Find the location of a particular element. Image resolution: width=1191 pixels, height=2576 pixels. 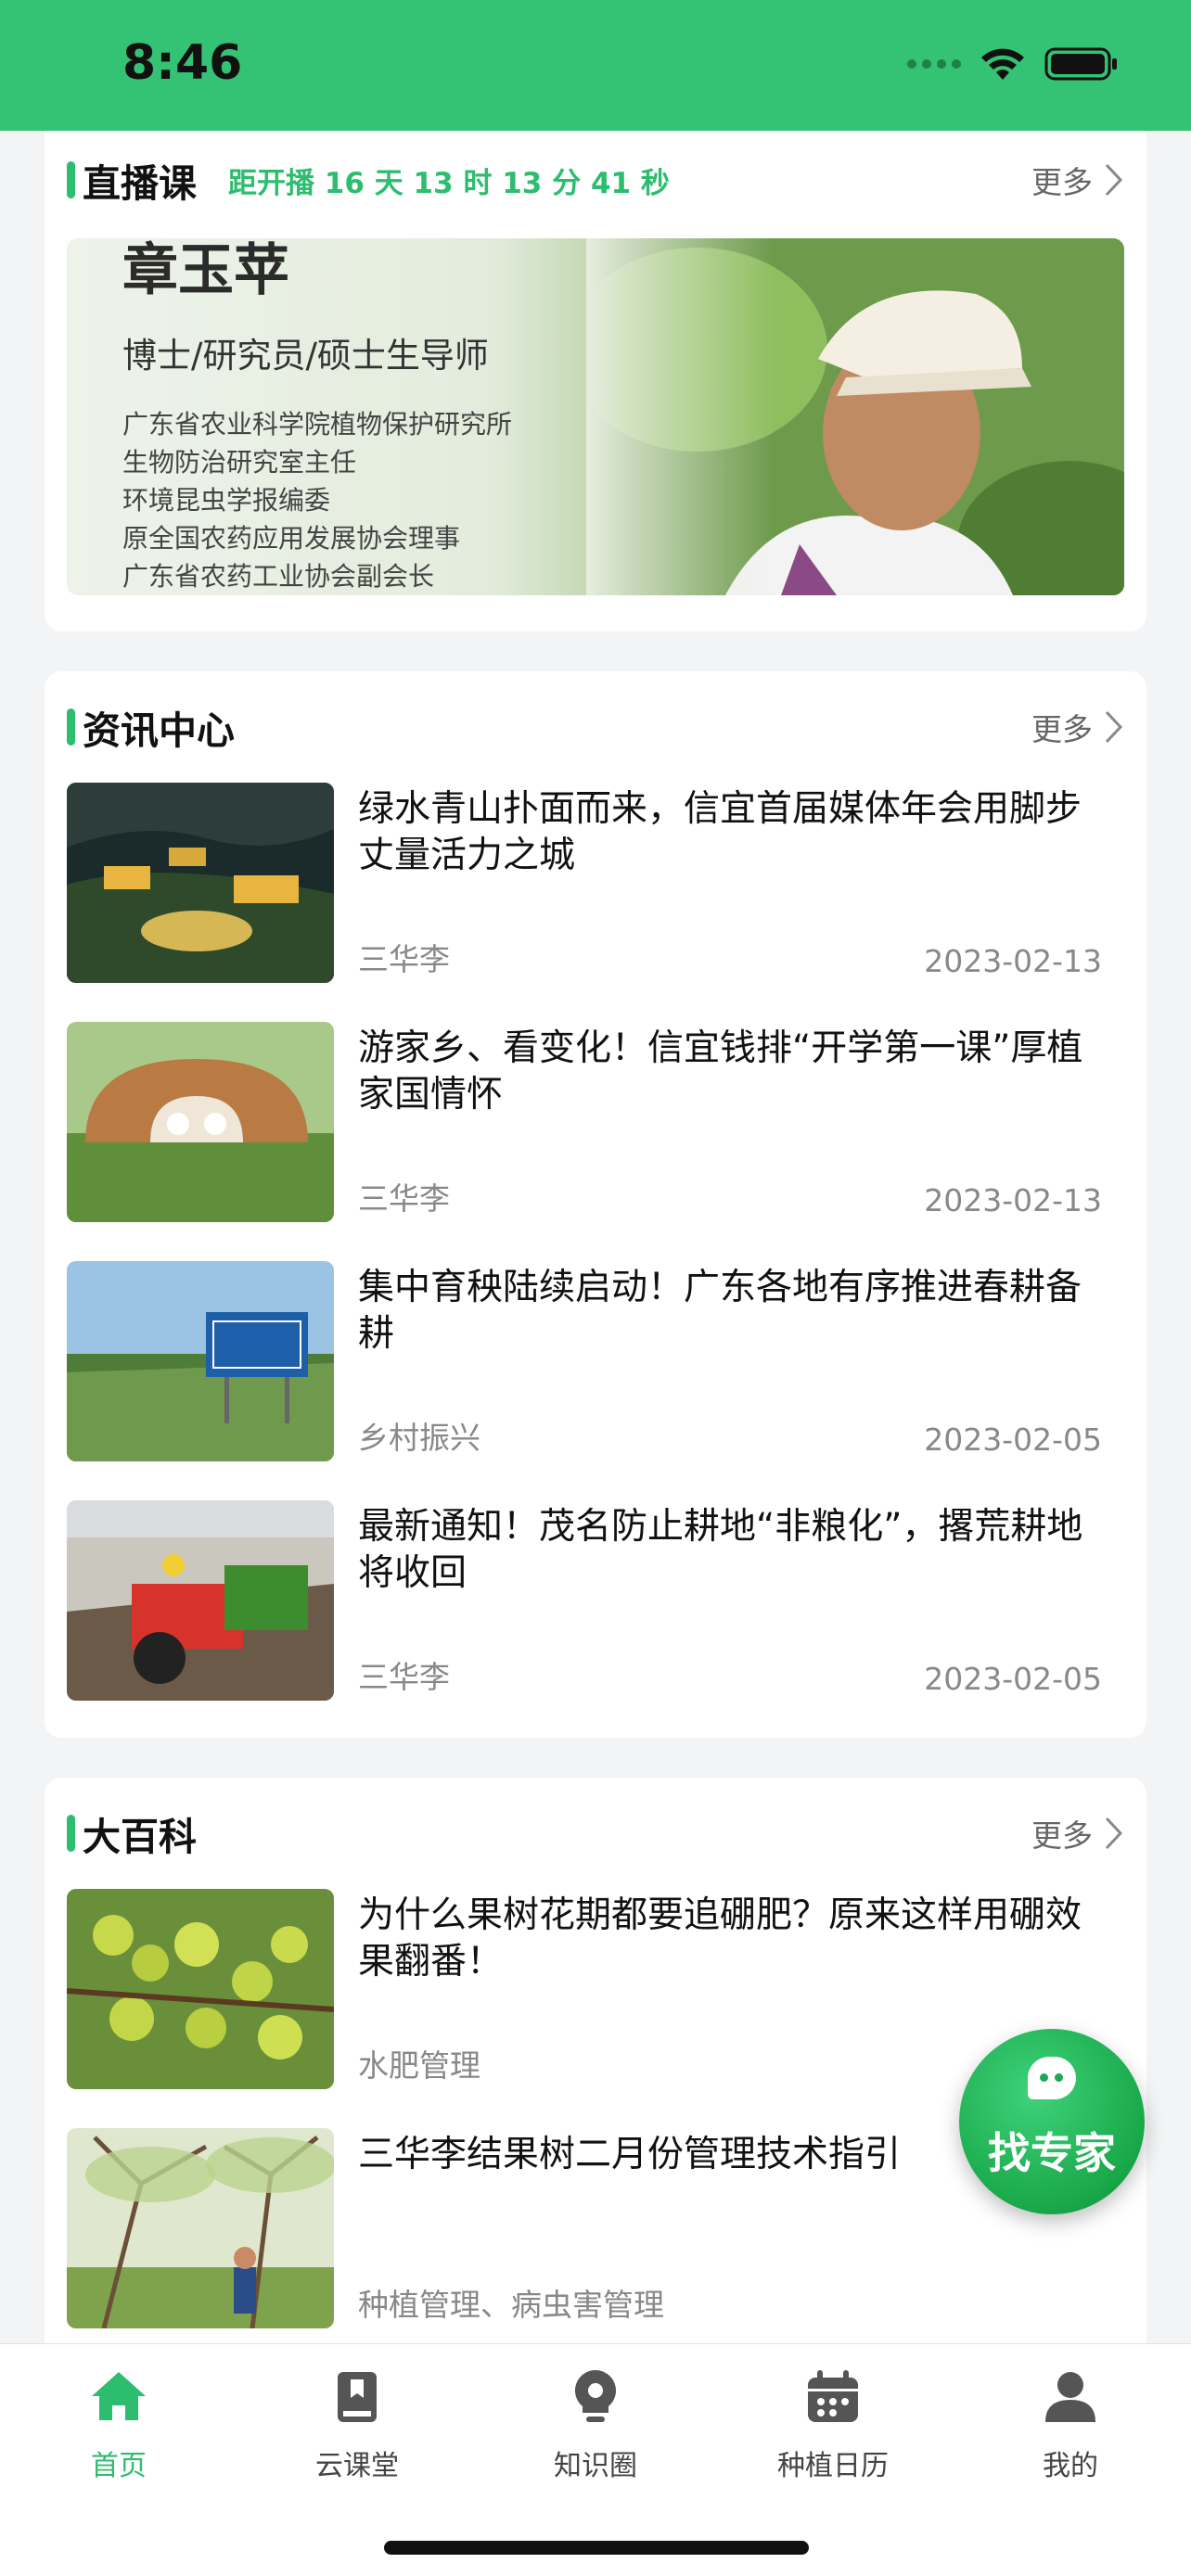

status-bar: 8:46 is located at coordinates (595, 66).